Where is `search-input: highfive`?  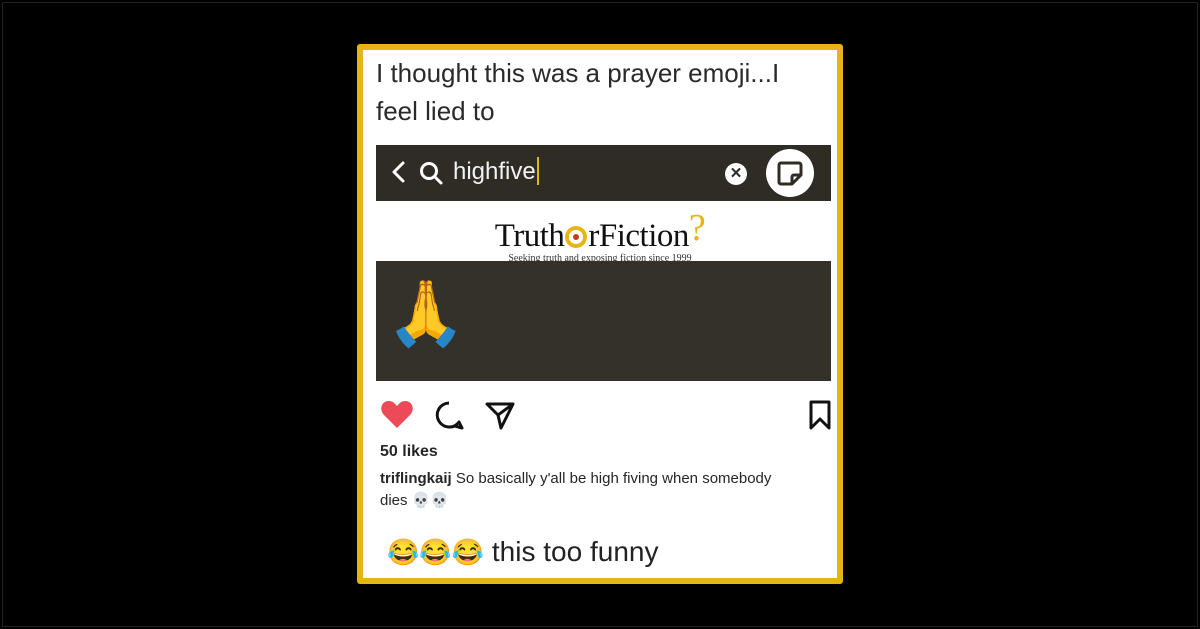 search-input: highfive is located at coordinates (496, 171).